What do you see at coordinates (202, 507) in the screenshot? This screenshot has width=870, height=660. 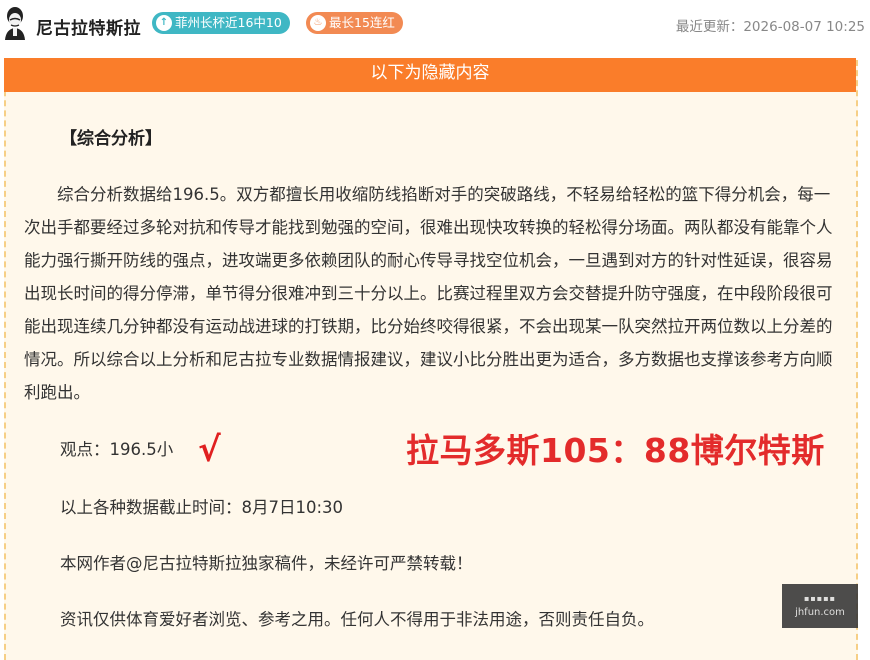 I see `data-deadline: 以上各种数据截止时间：8月7日10:30` at bounding box center [202, 507].